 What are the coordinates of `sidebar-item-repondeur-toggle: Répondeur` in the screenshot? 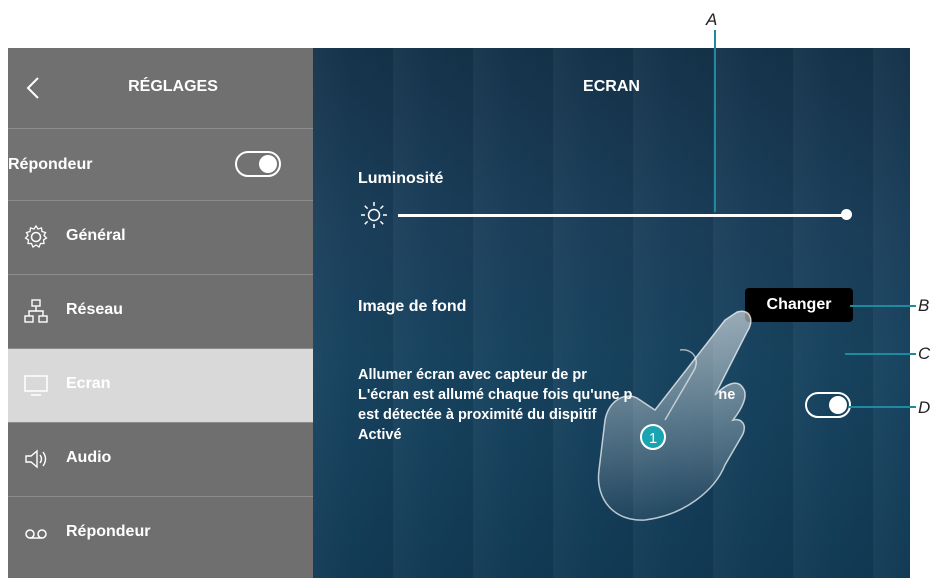 It's located at (160, 164).